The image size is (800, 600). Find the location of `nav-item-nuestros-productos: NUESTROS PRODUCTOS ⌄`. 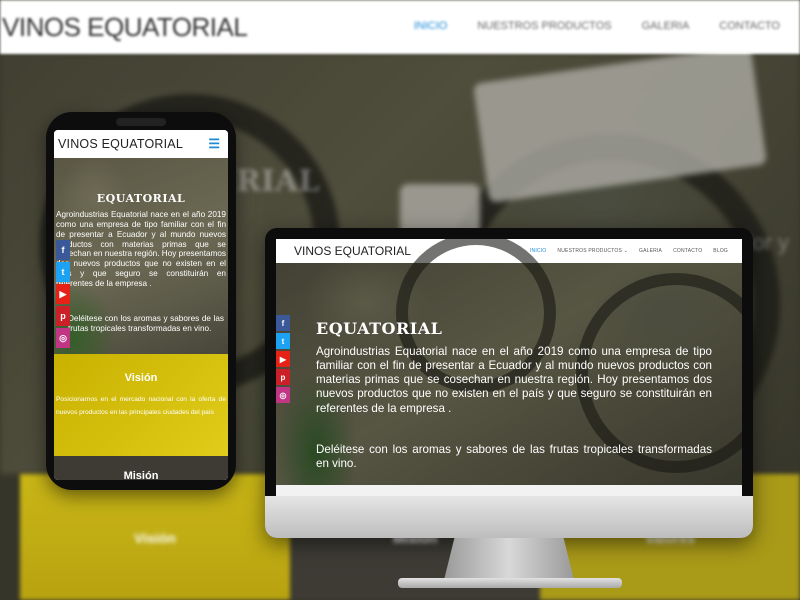

nav-item-nuestros-productos: NUESTROS PRODUCTOS ⌄ is located at coordinates (592, 251).